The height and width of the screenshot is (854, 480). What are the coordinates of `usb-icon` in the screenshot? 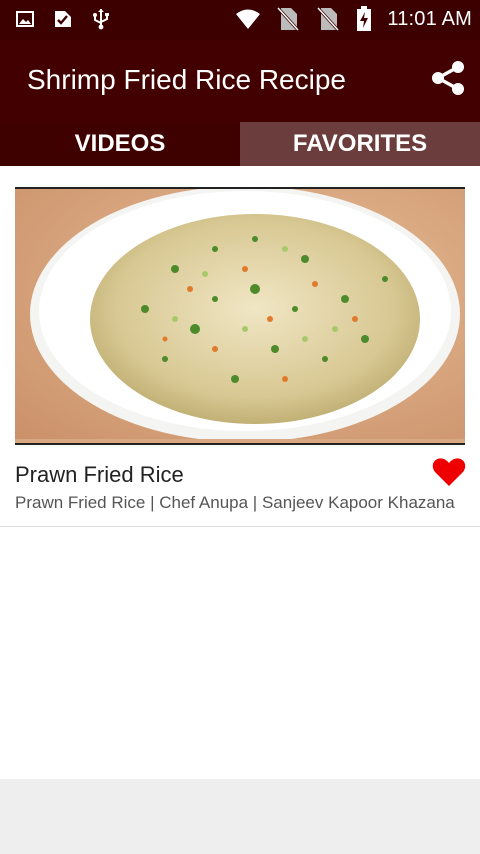 It's located at (101, 19).